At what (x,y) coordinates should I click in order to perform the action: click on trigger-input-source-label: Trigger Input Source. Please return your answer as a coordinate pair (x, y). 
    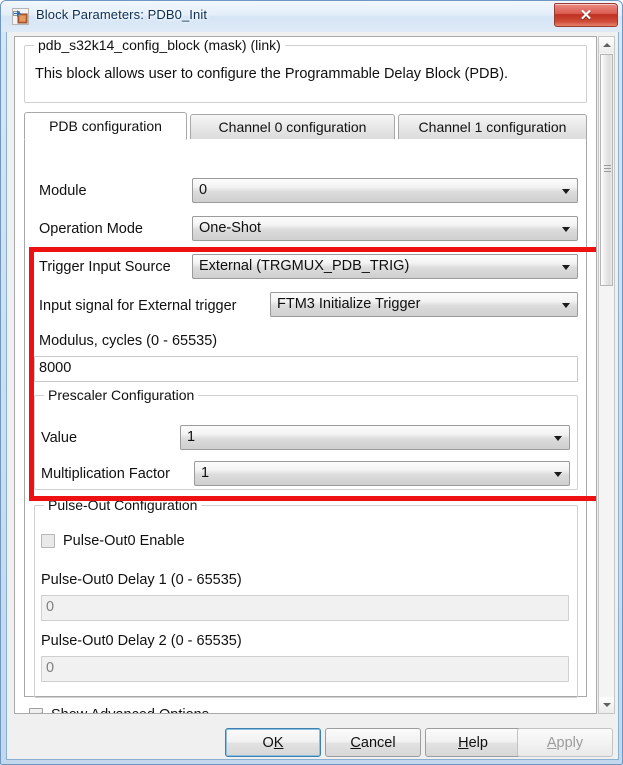
    Looking at the image, I should click on (105, 267).